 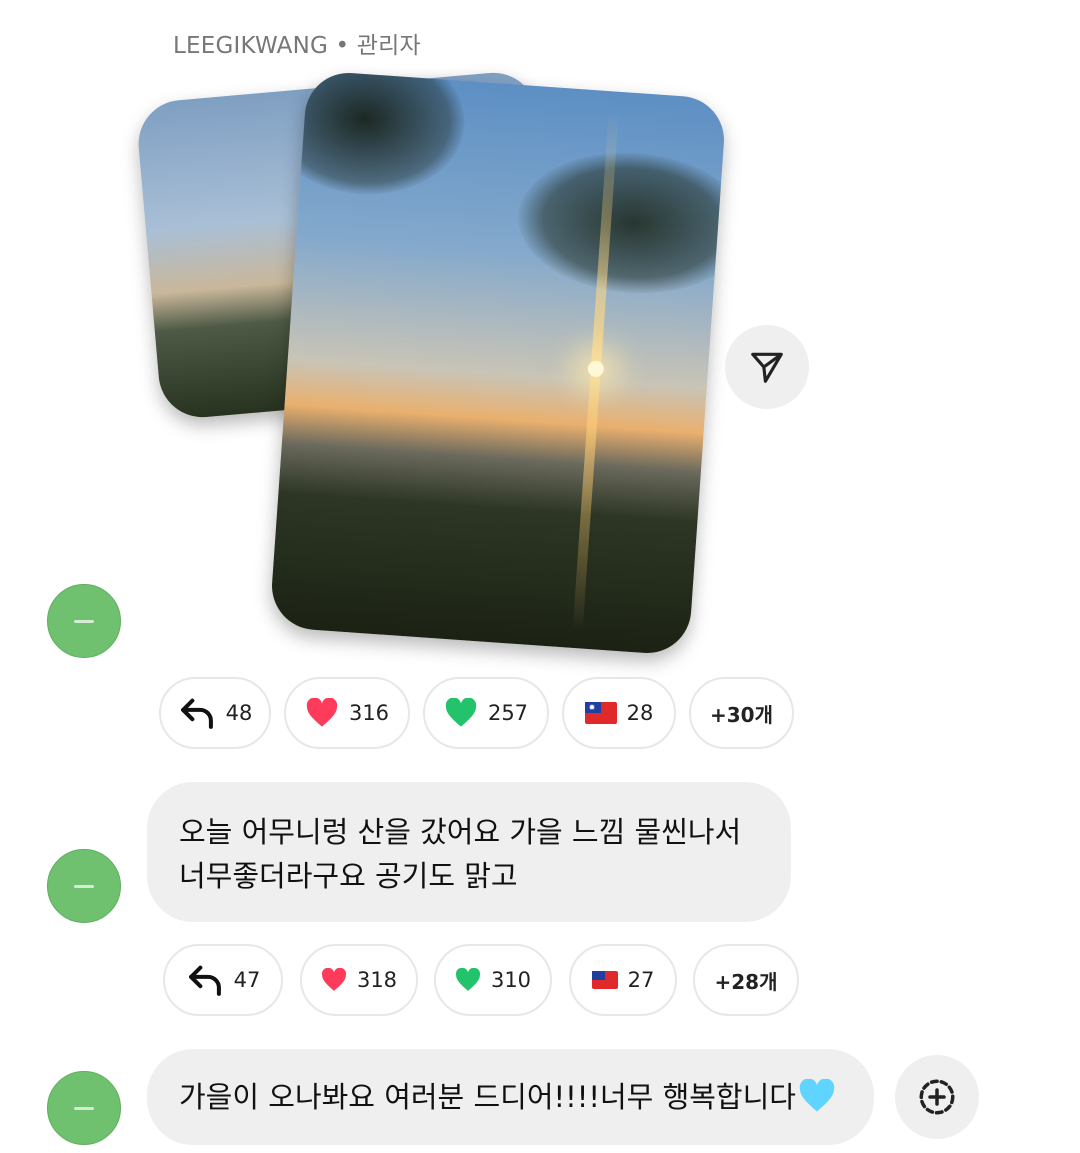 I want to click on message-bubble: 오늘 어무니렁 산을 갔어요 가을 느낌 물씬나서 너무좋더라구요 공기도 맑고, so click(x=469, y=852).